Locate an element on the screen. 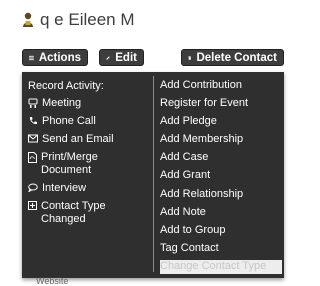 The height and width of the screenshot is (286, 320). menu-item-tag-contact: Tag Contact is located at coordinates (221, 248).